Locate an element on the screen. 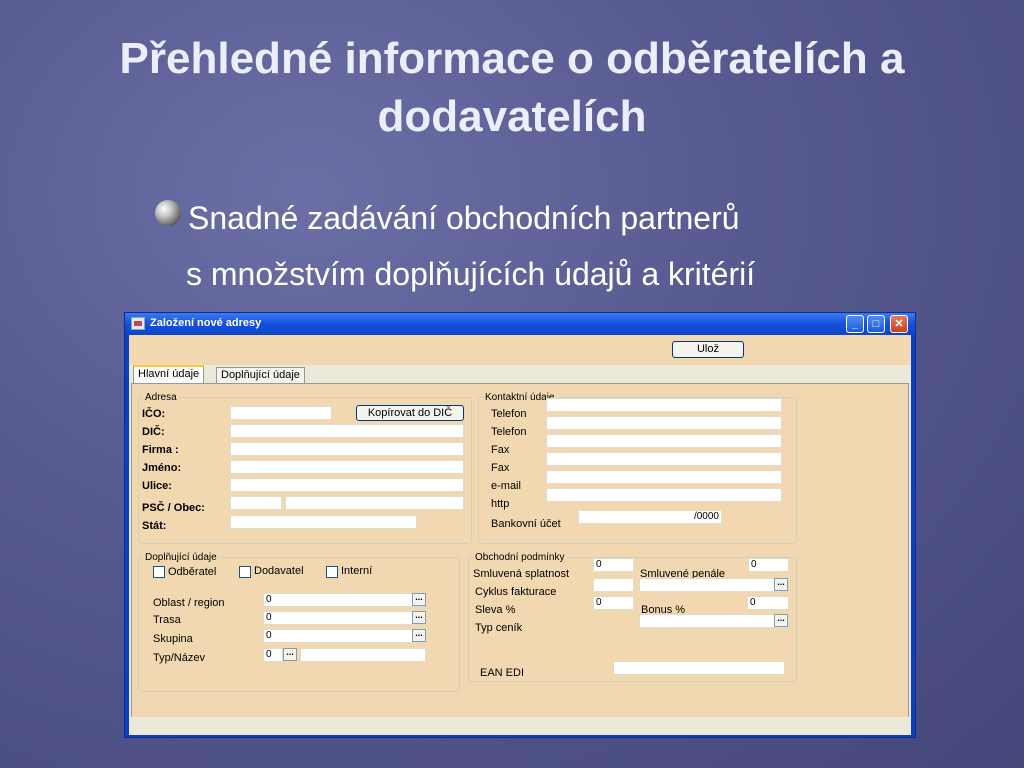 The width and height of the screenshot is (1024, 768). jmeno-input is located at coordinates (347, 467).